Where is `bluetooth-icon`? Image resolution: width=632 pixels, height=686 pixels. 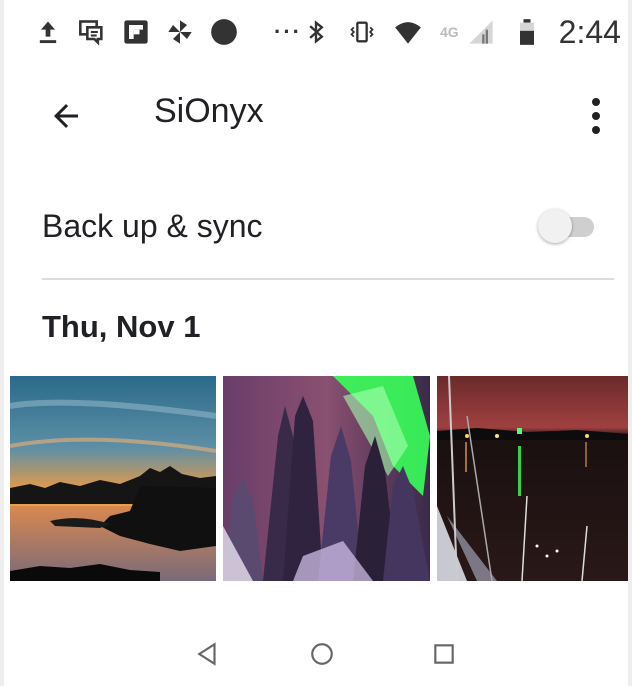 bluetooth-icon is located at coordinates (316, 32).